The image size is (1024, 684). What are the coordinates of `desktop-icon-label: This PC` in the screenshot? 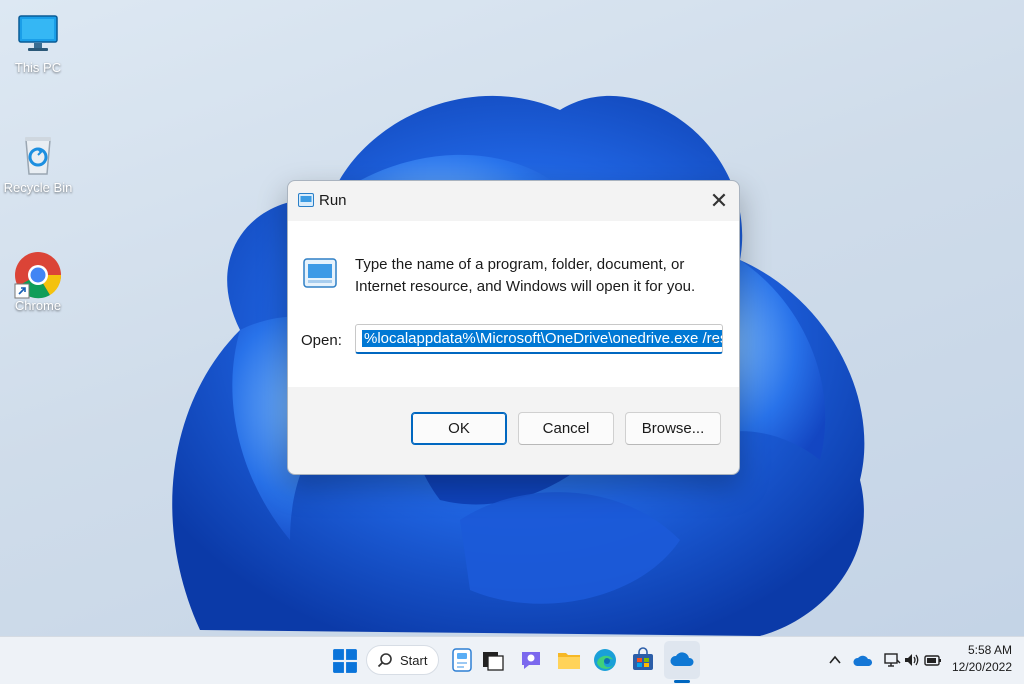 It's located at (38, 67).